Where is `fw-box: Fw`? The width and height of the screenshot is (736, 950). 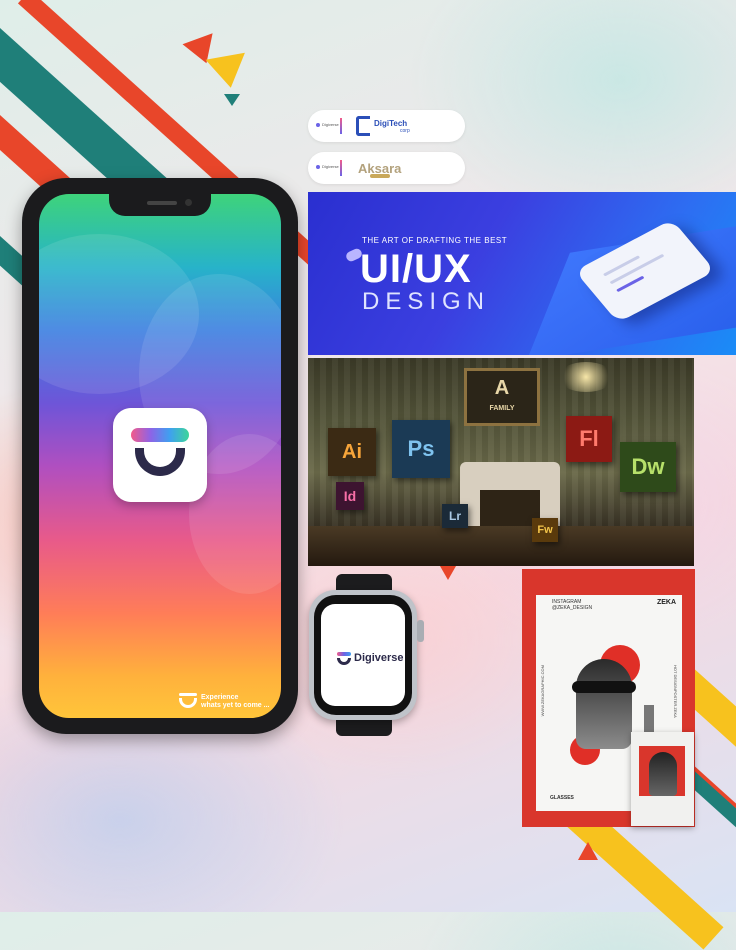 fw-box: Fw is located at coordinates (545, 530).